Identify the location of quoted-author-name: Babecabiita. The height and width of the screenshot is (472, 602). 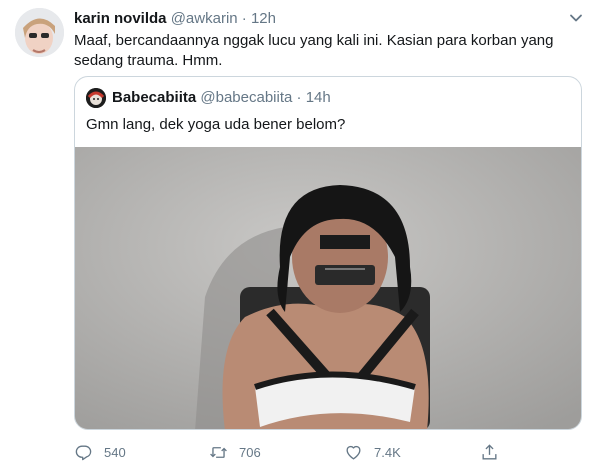
(154, 97).